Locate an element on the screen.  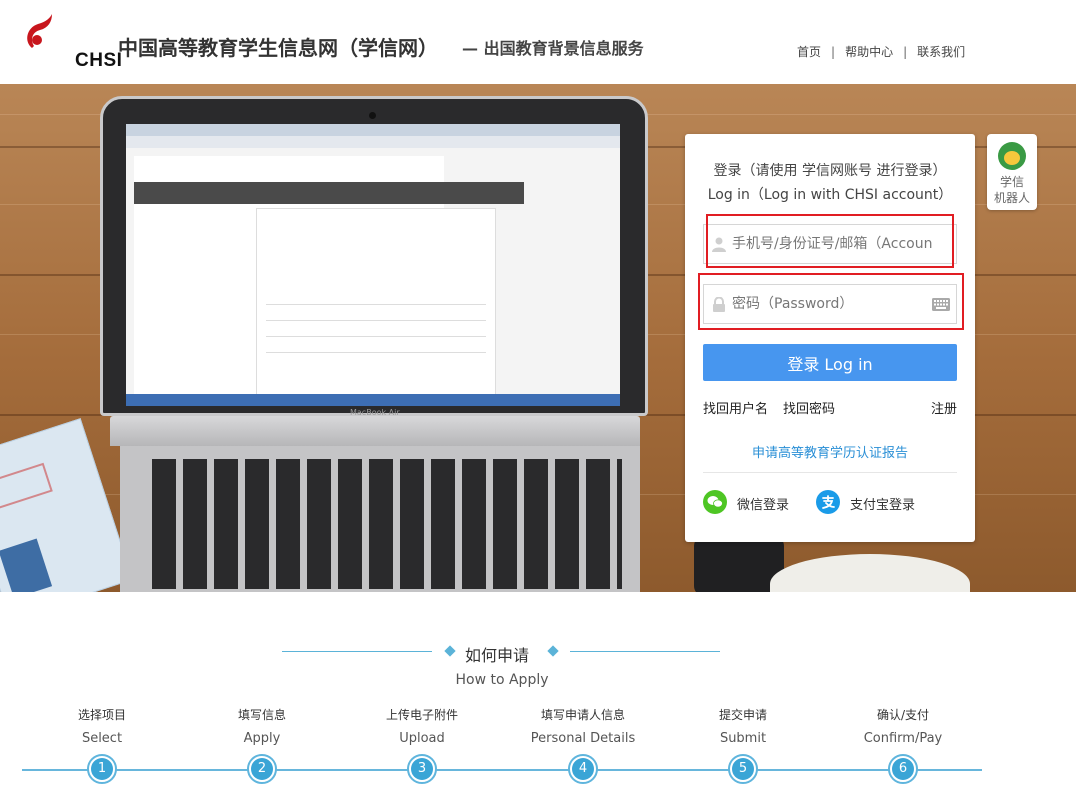
step-number-badge: 3 is located at coordinates (422, 769).